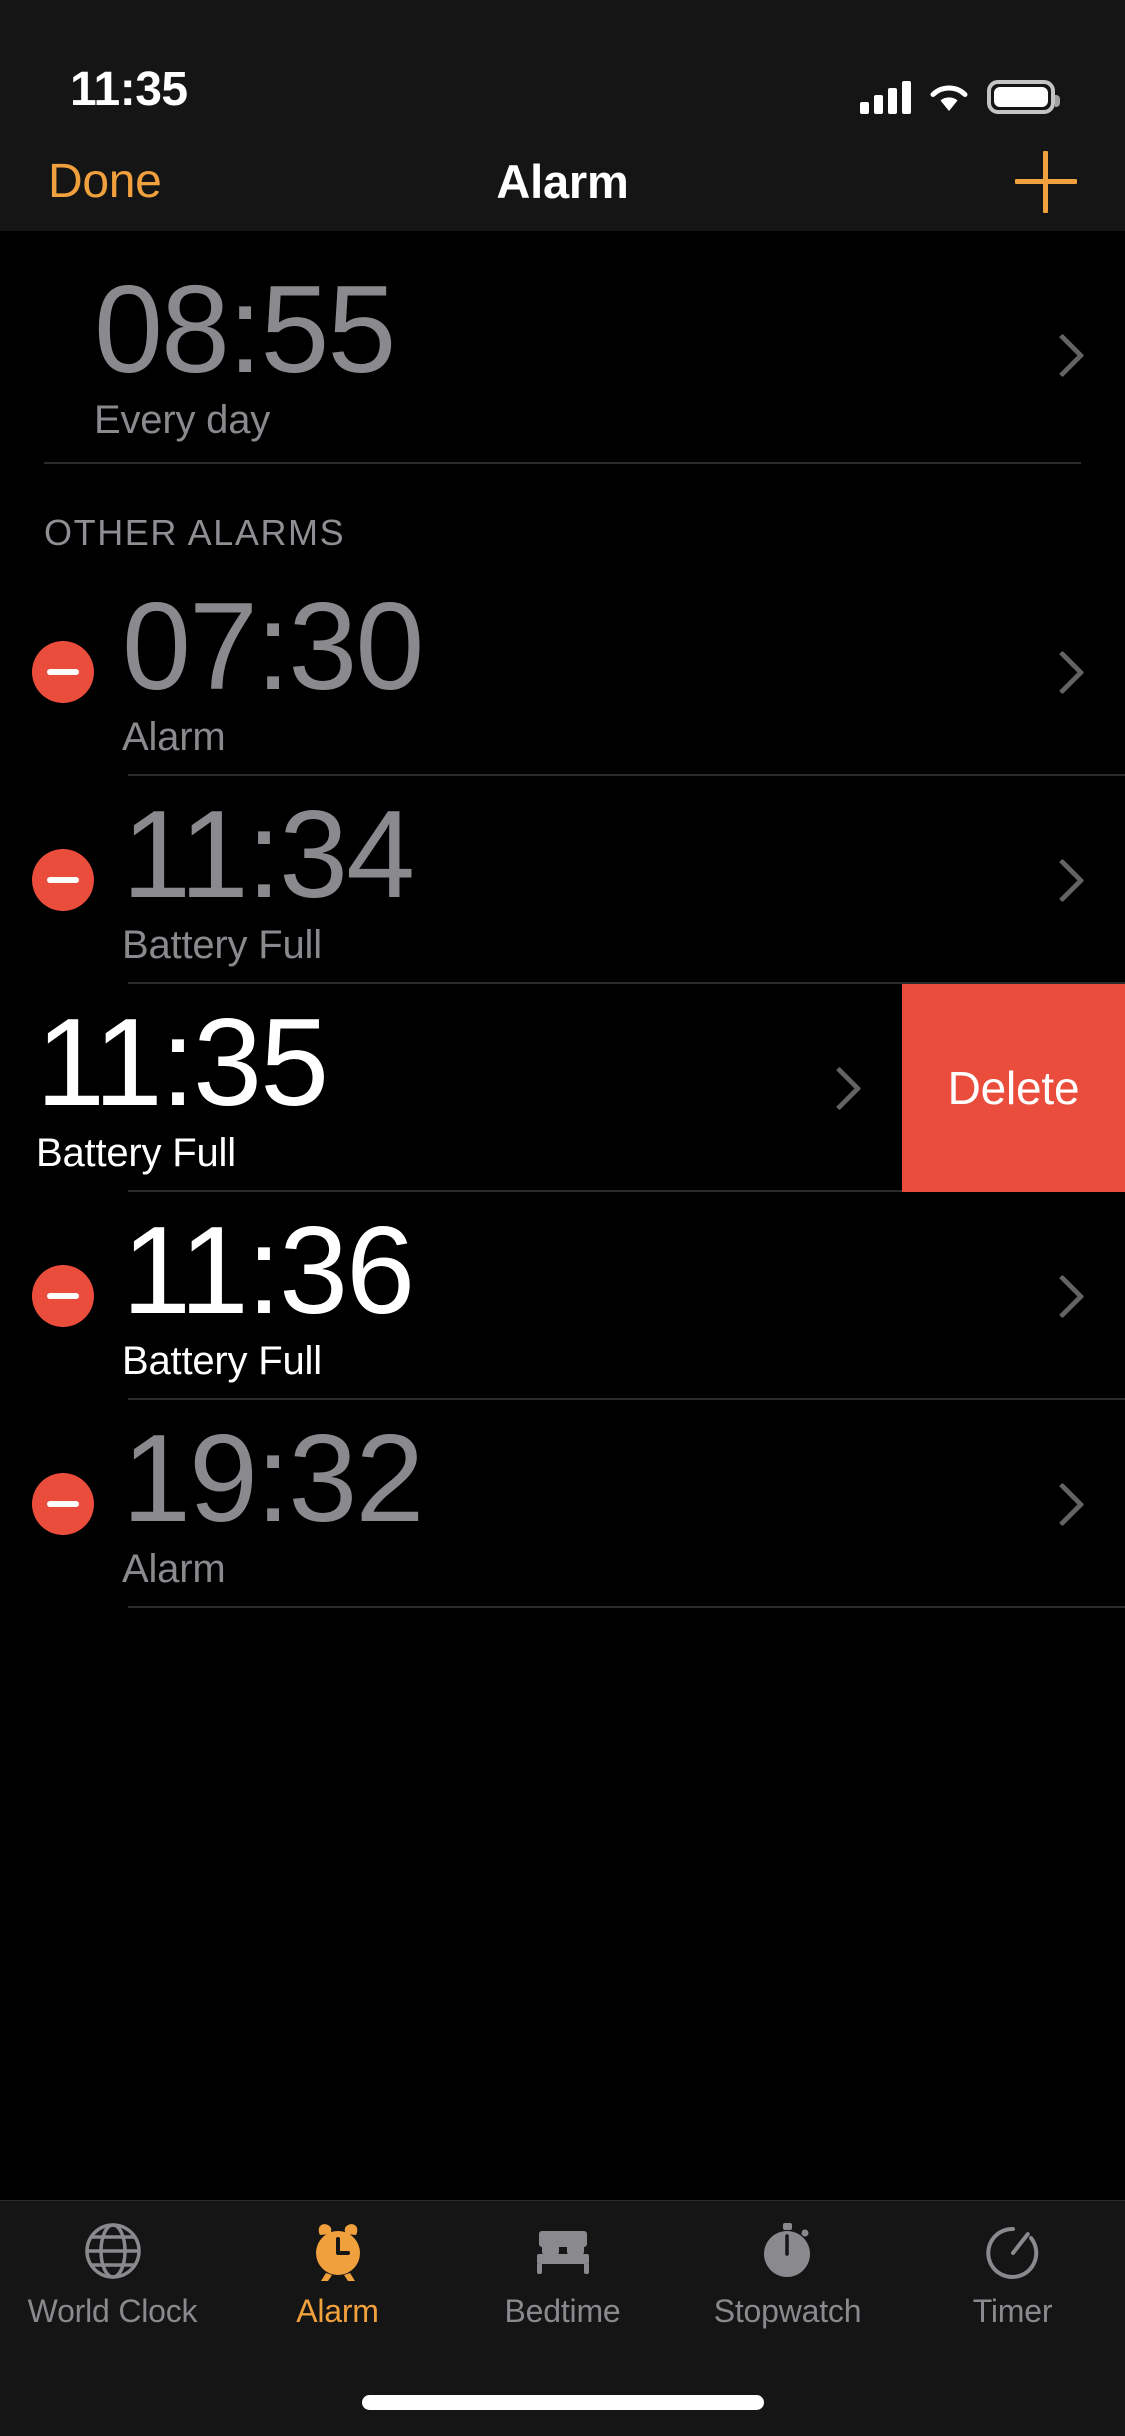 The width and height of the screenshot is (1125, 2436). What do you see at coordinates (787, 2311) in the screenshot?
I see `tab-label: Stopwatch` at bounding box center [787, 2311].